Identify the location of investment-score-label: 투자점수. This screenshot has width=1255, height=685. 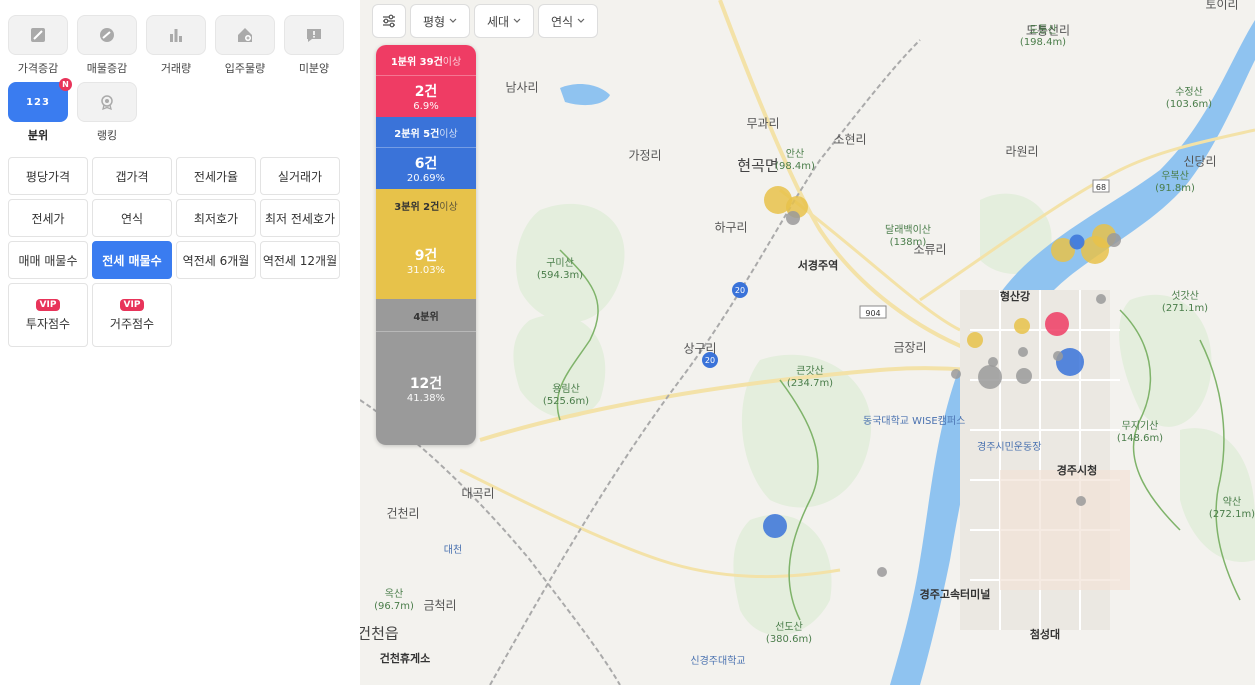
(48, 323).